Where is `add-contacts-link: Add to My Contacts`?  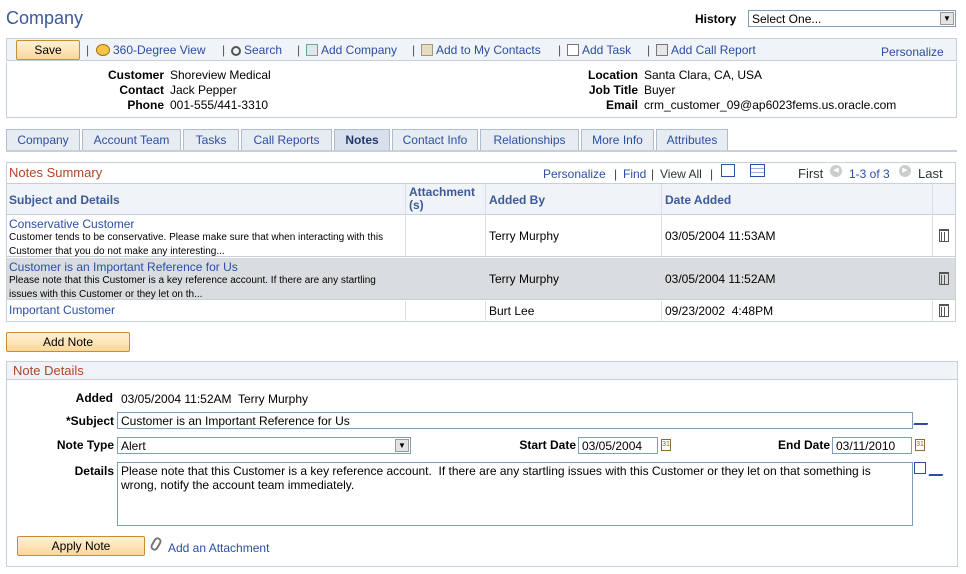 add-contacts-link: Add to My Contacts is located at coordinates (481, 50).